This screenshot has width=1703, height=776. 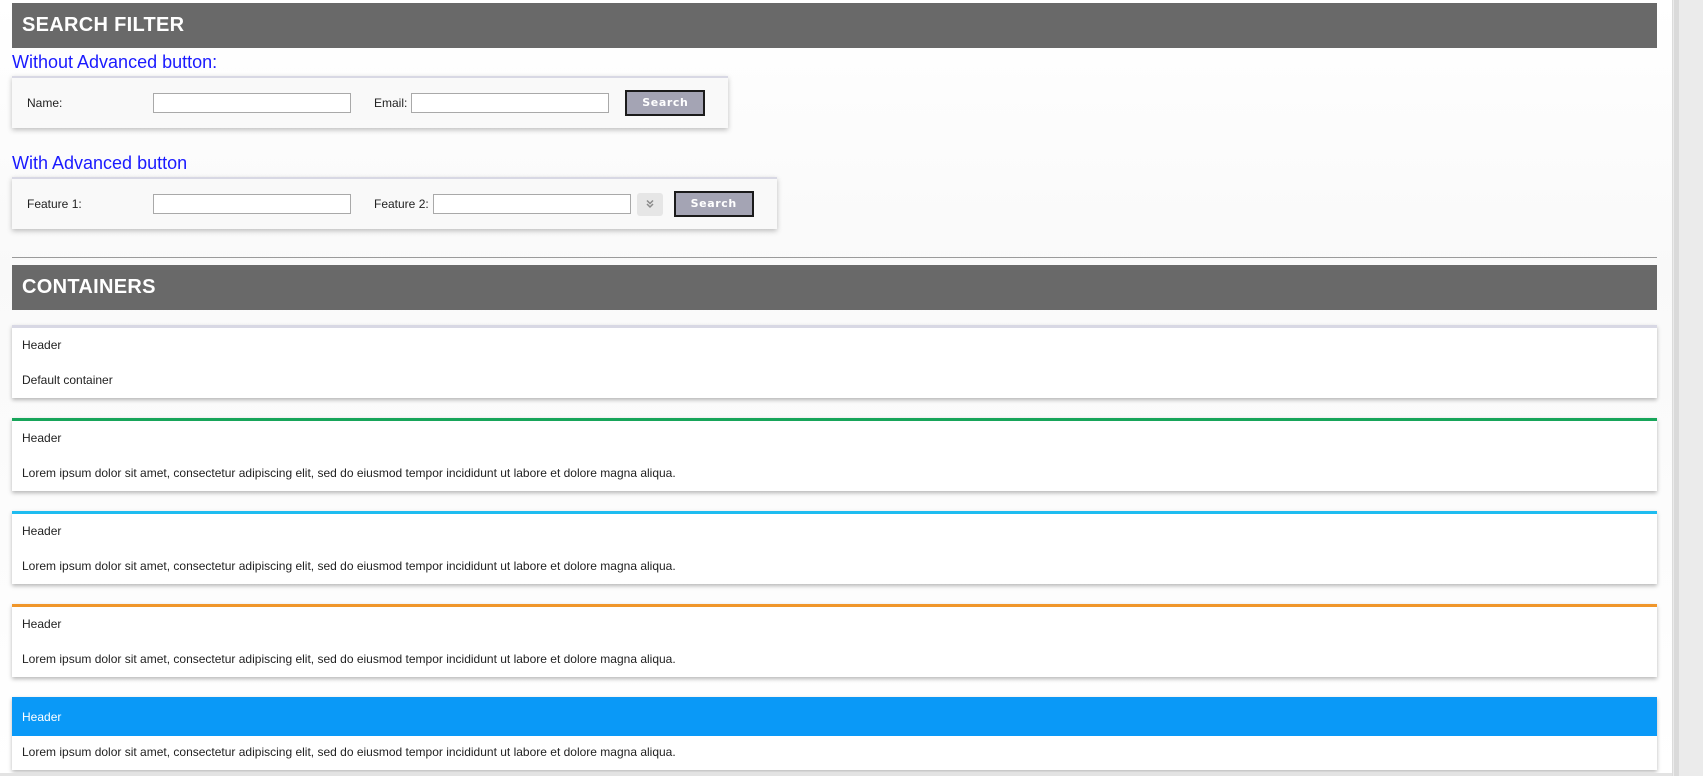 I want to click on vertical-scrollbar-thumb, so click(x=1676, y=388).